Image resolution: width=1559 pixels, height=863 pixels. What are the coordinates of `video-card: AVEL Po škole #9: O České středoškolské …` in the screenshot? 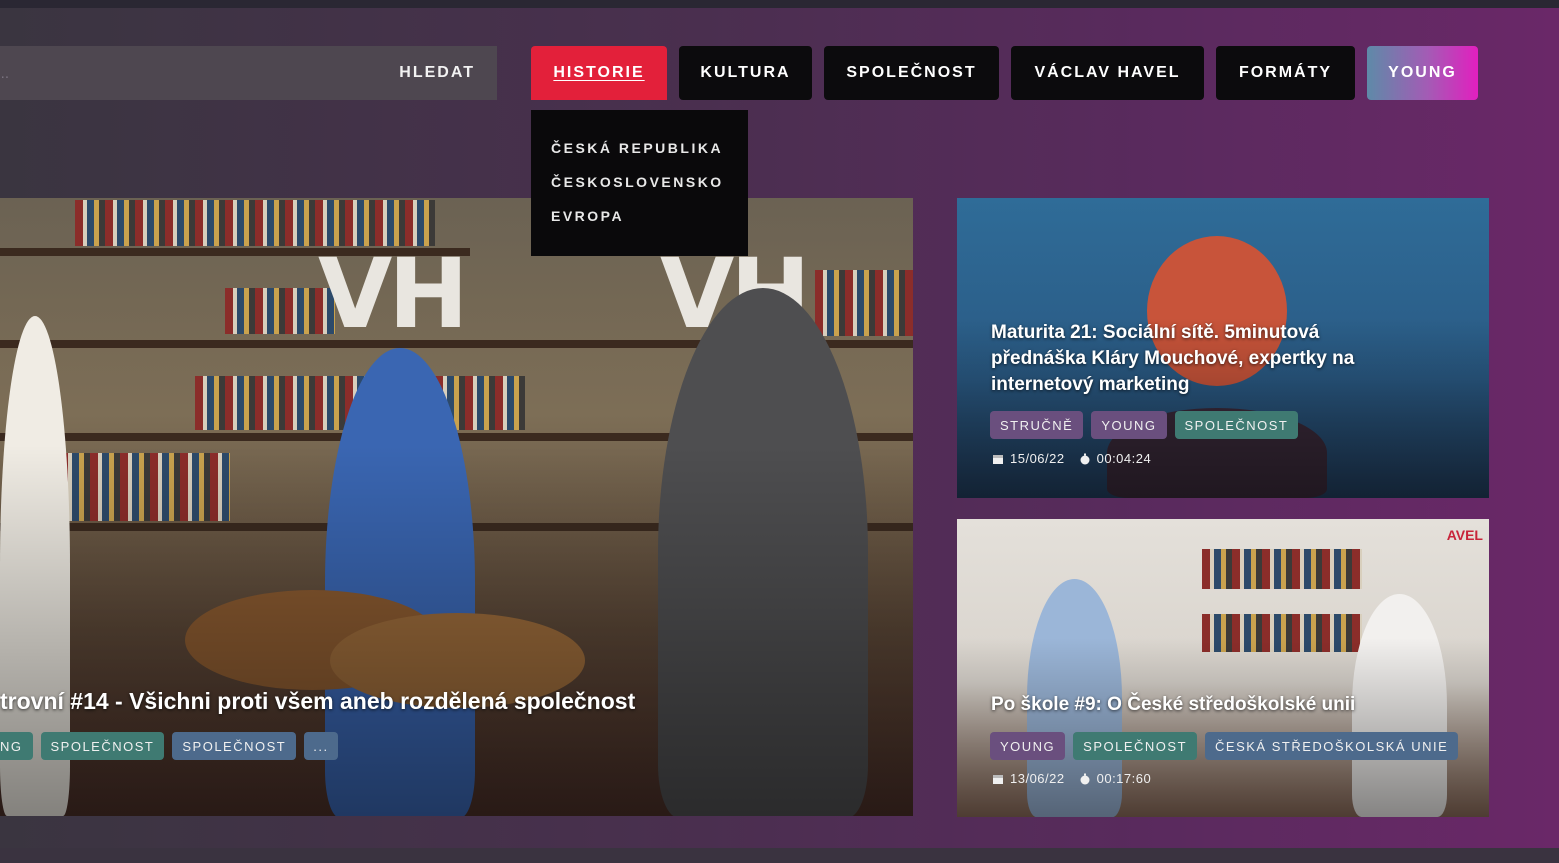 It's located at (1223, 668).